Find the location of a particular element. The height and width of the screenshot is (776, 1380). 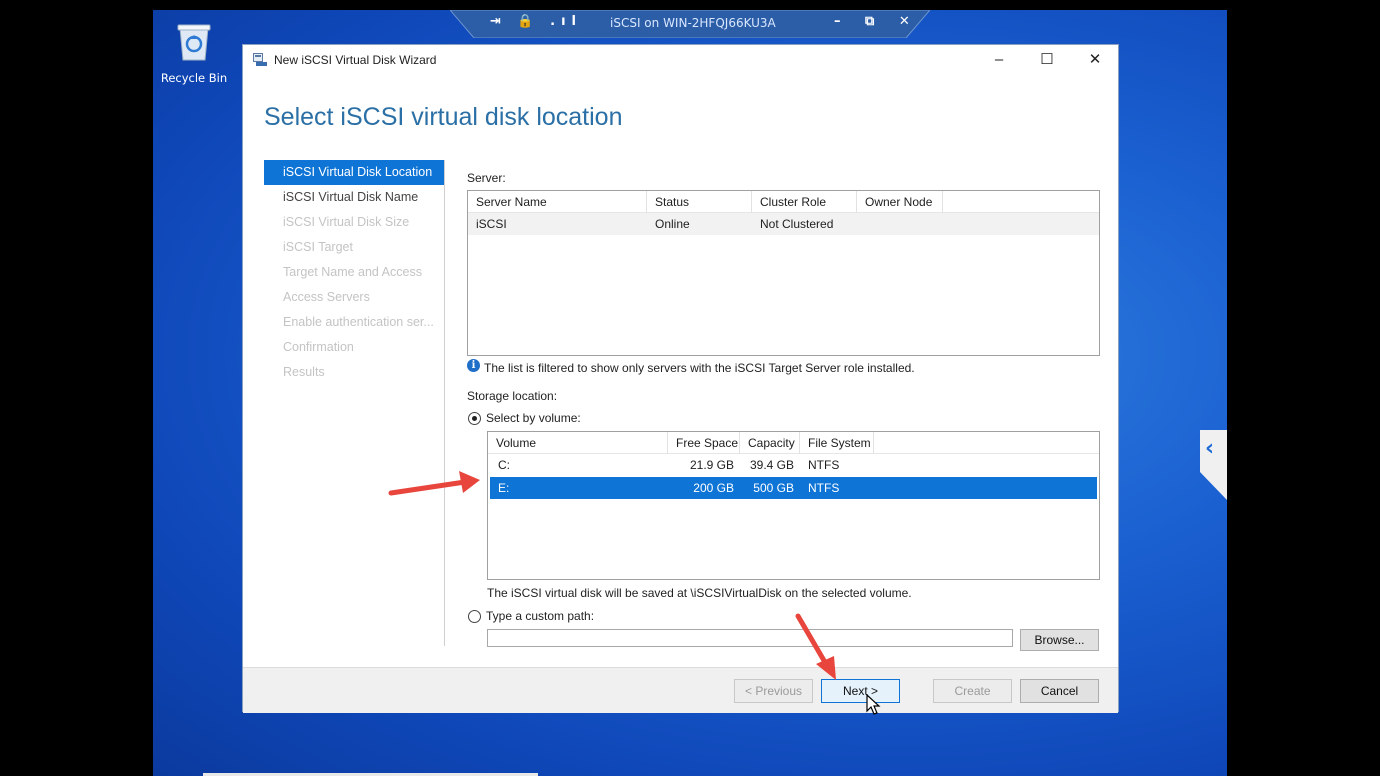

table-cell: Online is located at coordinates (672, 224).